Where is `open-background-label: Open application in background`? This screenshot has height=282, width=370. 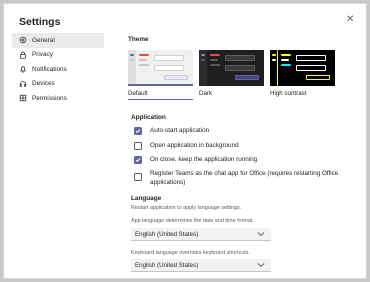
open-background-label: Open application in background is located at coordinates (194, 145).